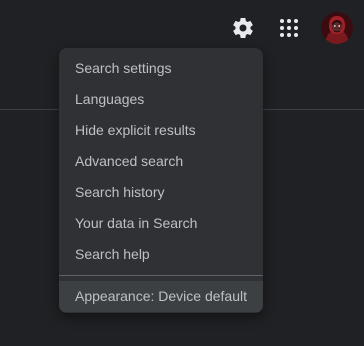 The image size is (364, 346). Describe the element at coordinates (161, 99) in the screenshot. I see `menu-item-languages: Languages` at that location.